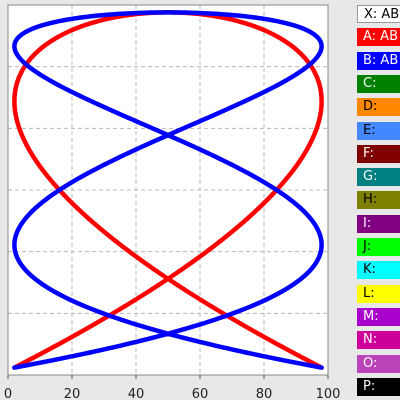 Image resolution: width=400 pixels, height=400 pixels. Describe the element at coordinates (378, 386) in the screenshot. I see `legend-item-p: P:` at that location.